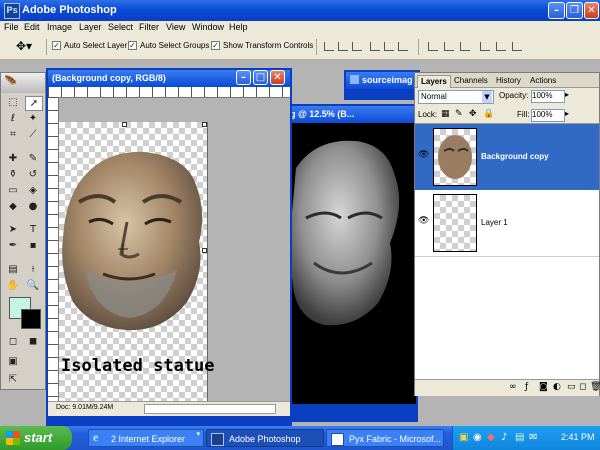  Describe the element at coordinates (533, 437) in the screenshot. I see `tray-icon: ✉` at that location.